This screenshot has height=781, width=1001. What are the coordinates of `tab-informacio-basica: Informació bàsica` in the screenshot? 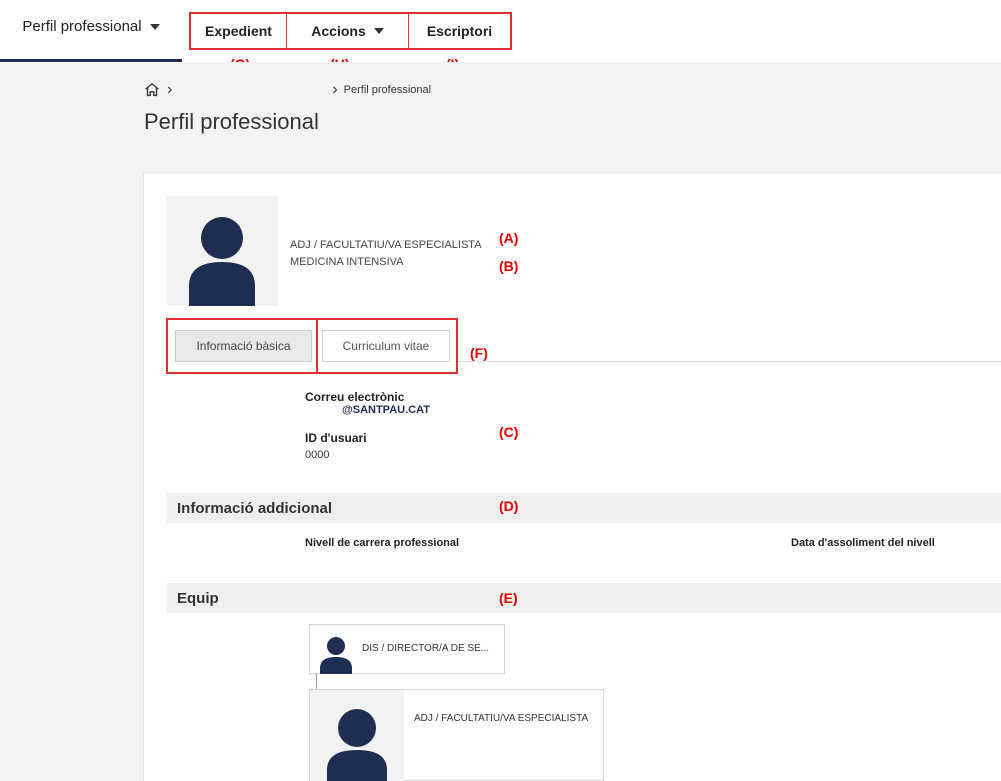 It's located at (243, 346).